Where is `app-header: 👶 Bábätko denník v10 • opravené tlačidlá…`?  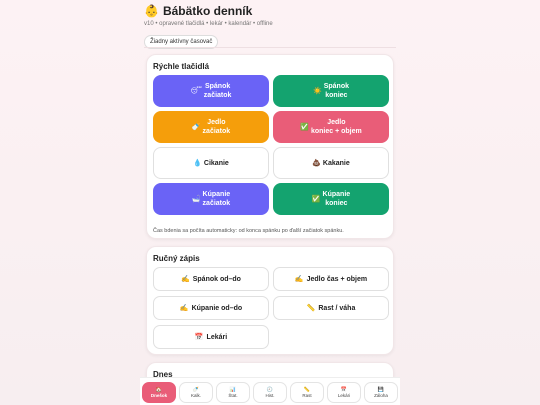 app-header: 👶 Bábätko denník v10 • opravené tlačidlá… is located at coordinates (270, 26).